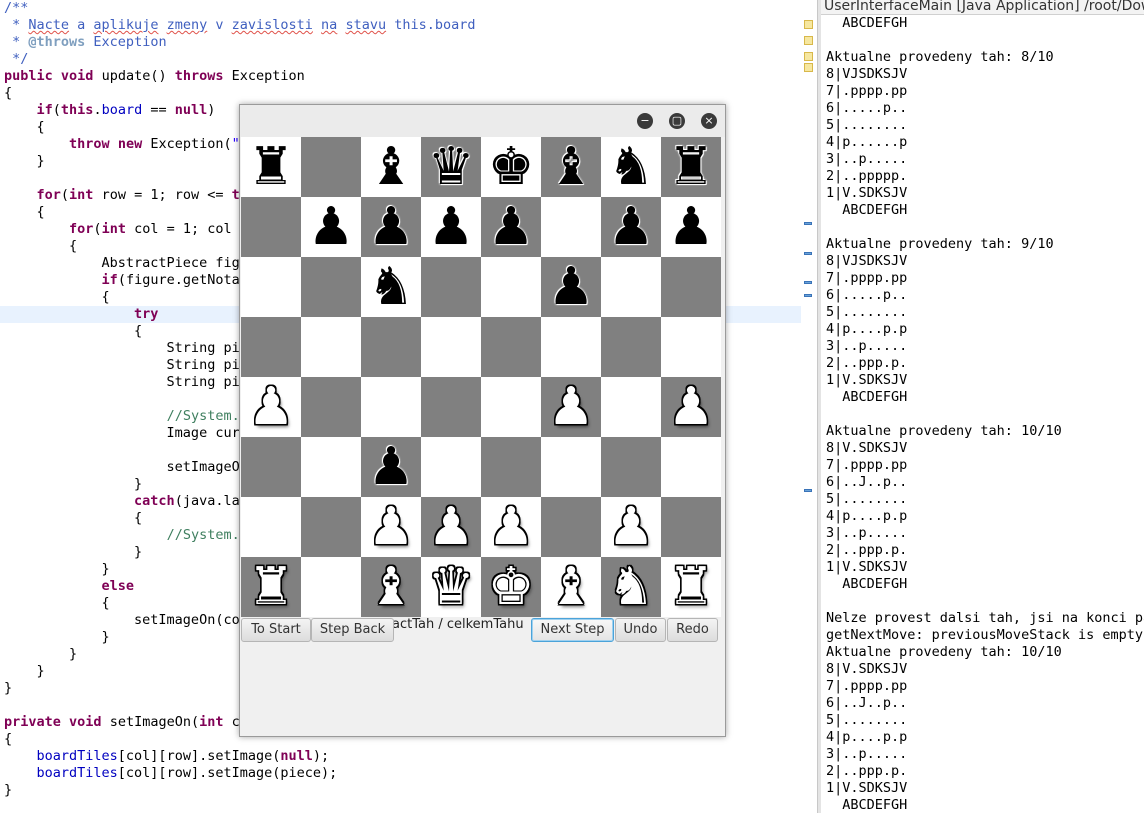 The height and width of the screenshot is (813, 1144). I want to click on square-e5, so click(511, 347).